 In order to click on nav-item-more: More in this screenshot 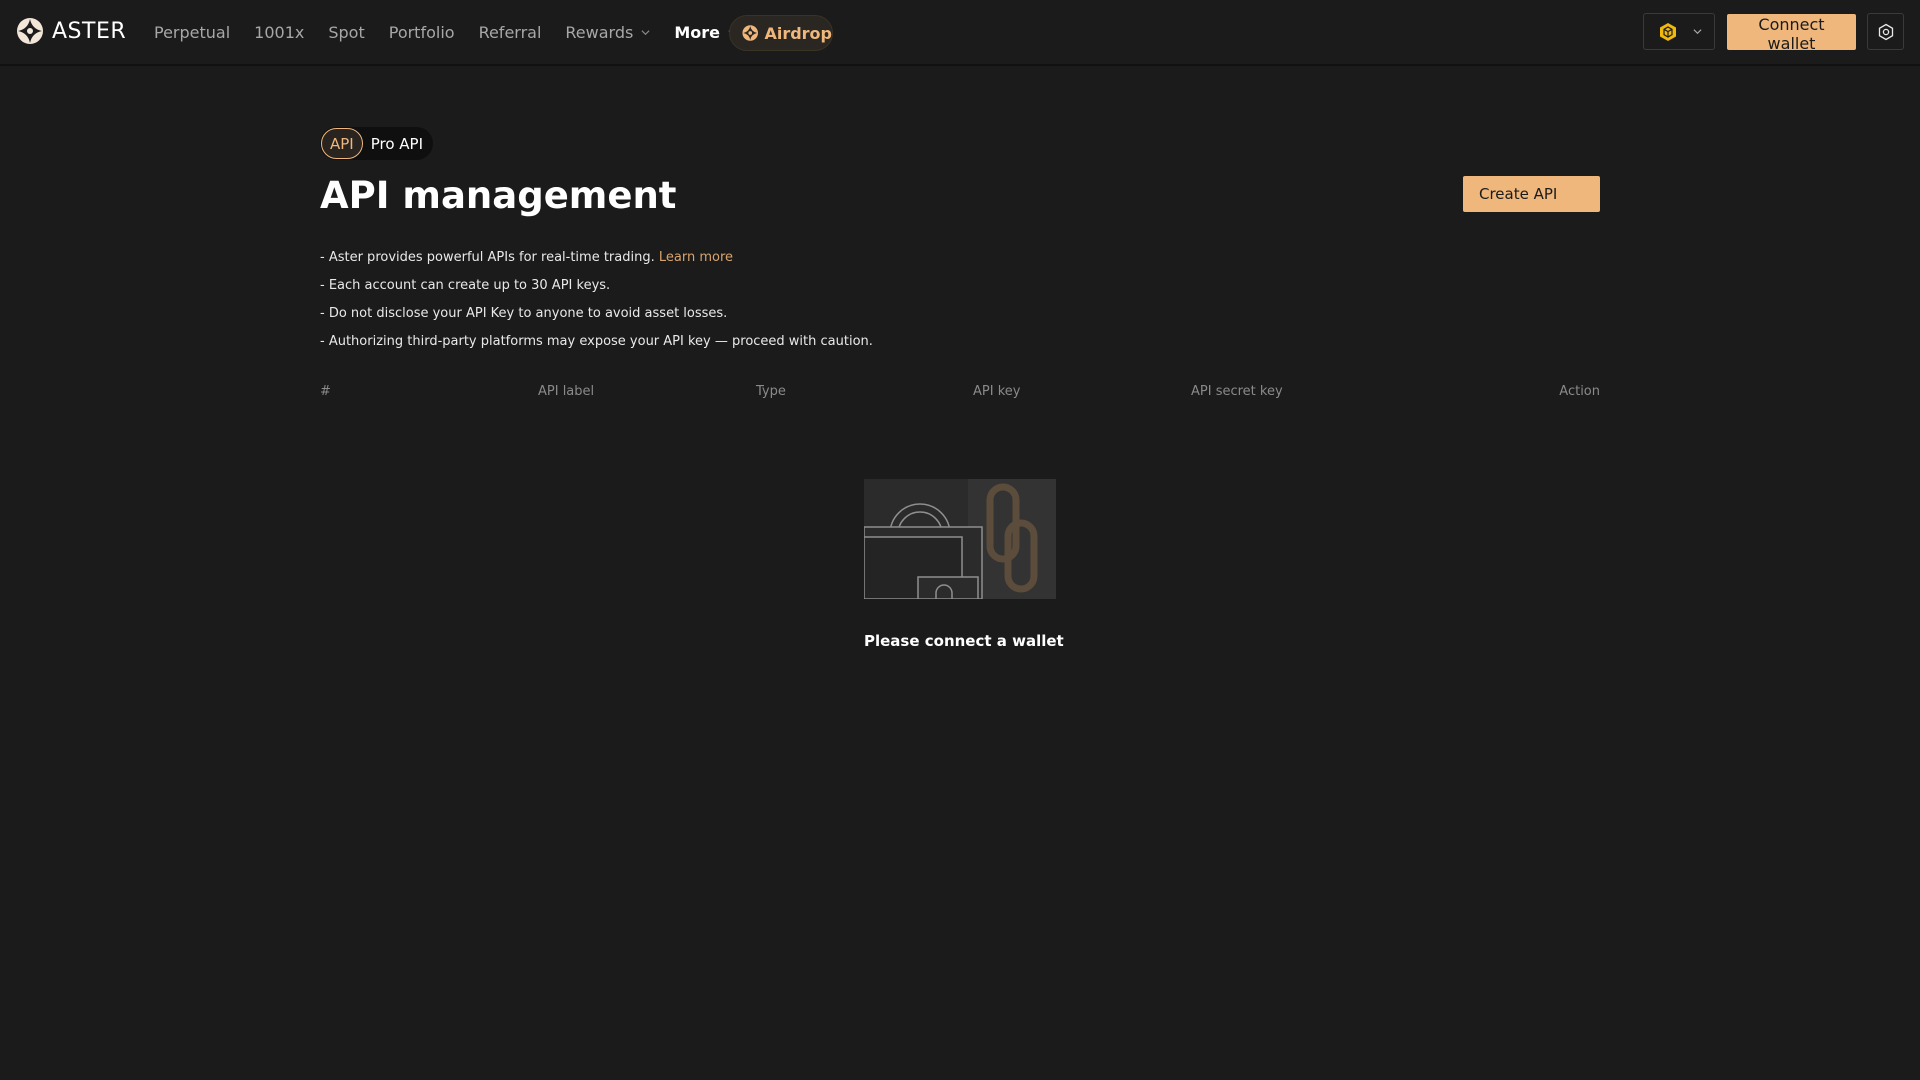, I will do `click(705, 32)`.